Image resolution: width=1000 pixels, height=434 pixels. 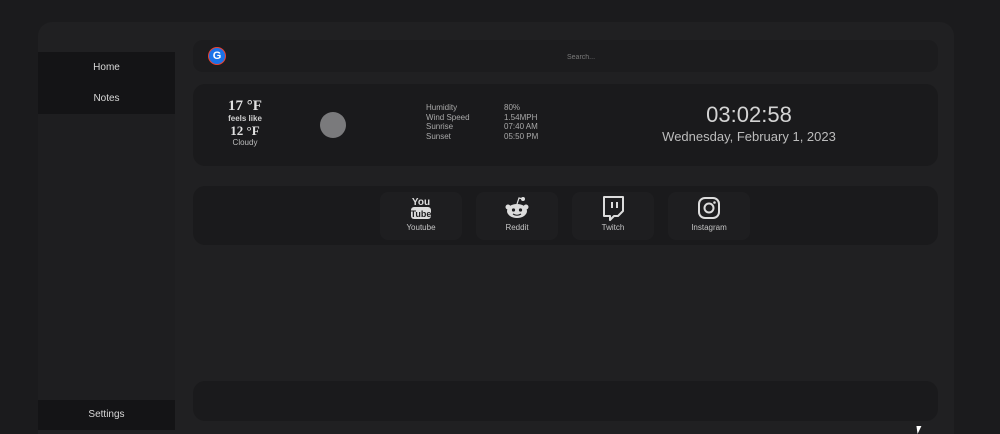 What do you see at coordinates (709, 227) in the screenshot?
I see `quick-link-label: Instagram` at bounding box center [709, 227].